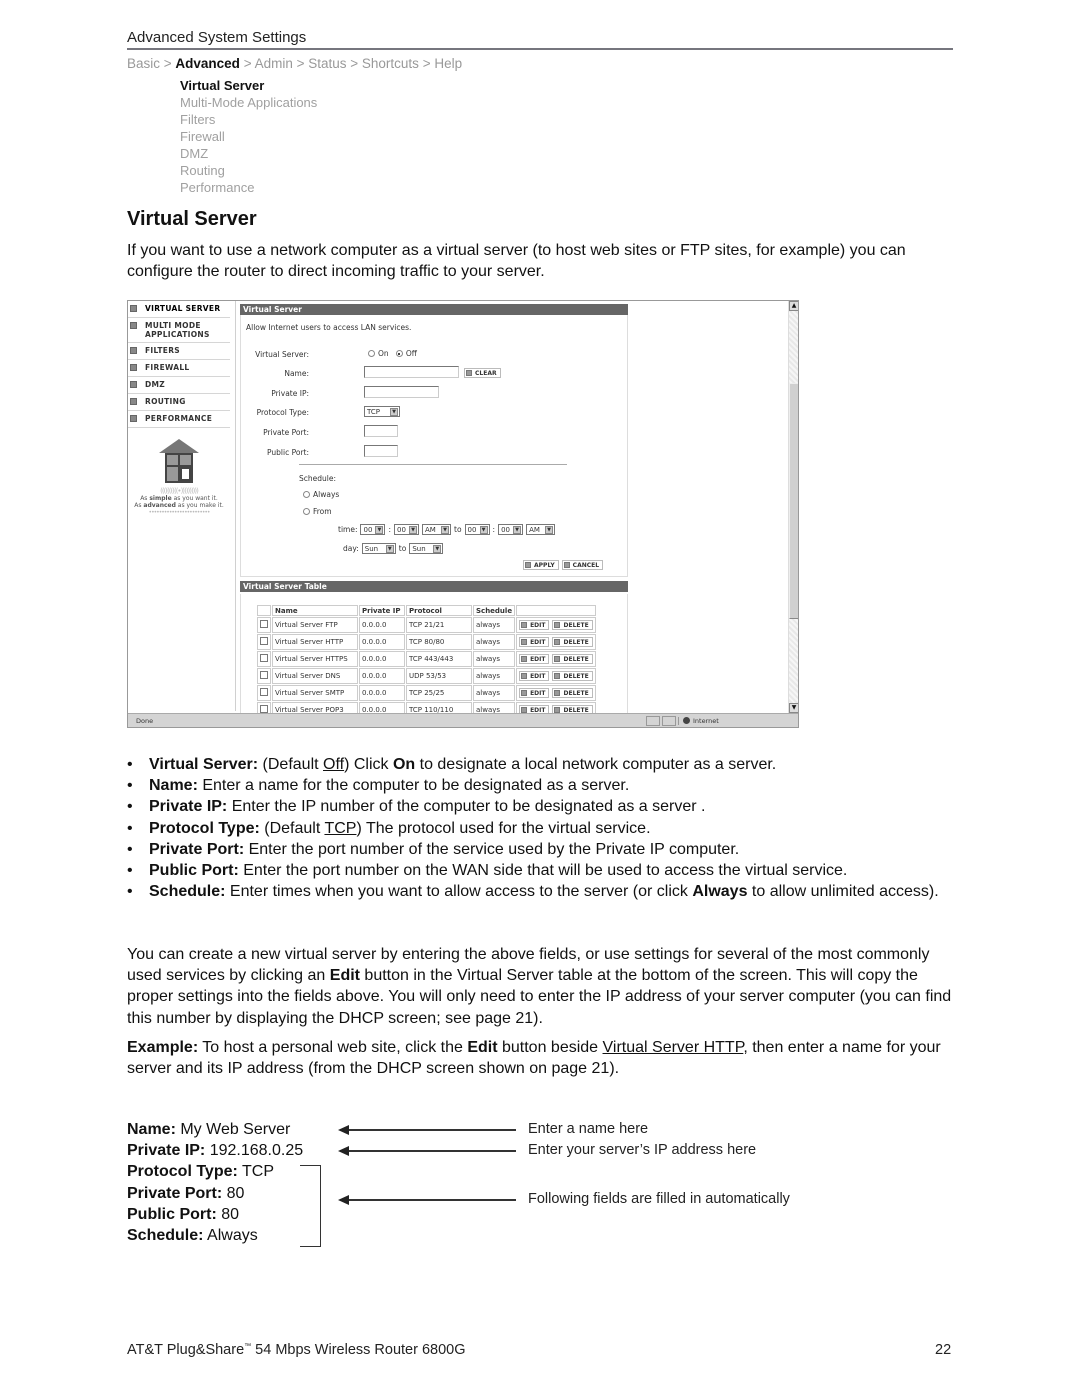  Describe the element at coordinates (437, 529) in the screenshot. I see `time-from-ampm-select: AM ▼` at that location.